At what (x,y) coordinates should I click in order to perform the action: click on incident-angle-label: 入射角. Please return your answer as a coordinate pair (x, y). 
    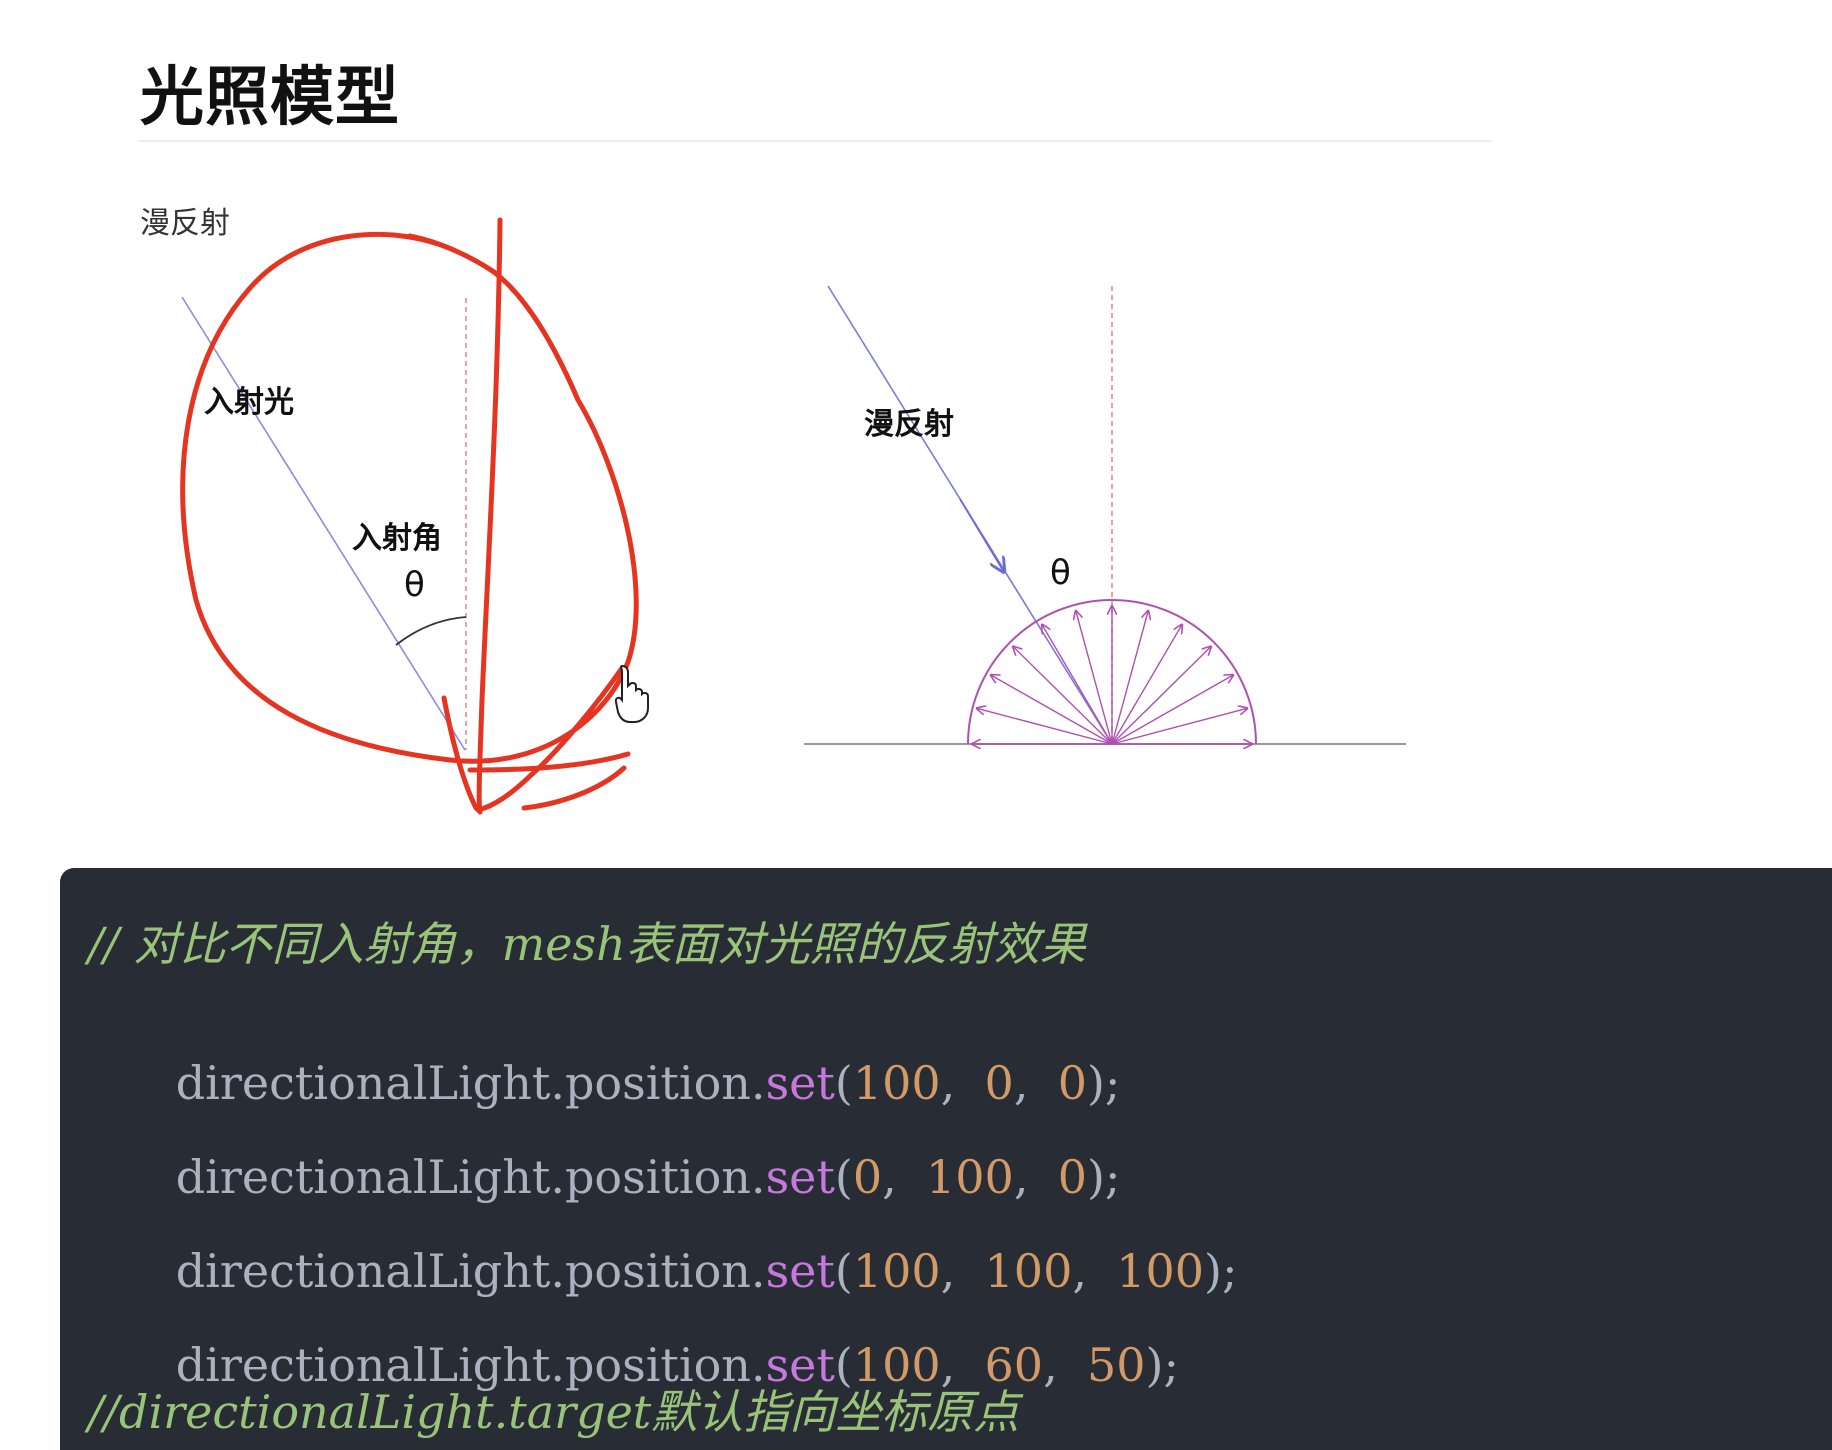
    Looking at the image, I should click on (397, 538).